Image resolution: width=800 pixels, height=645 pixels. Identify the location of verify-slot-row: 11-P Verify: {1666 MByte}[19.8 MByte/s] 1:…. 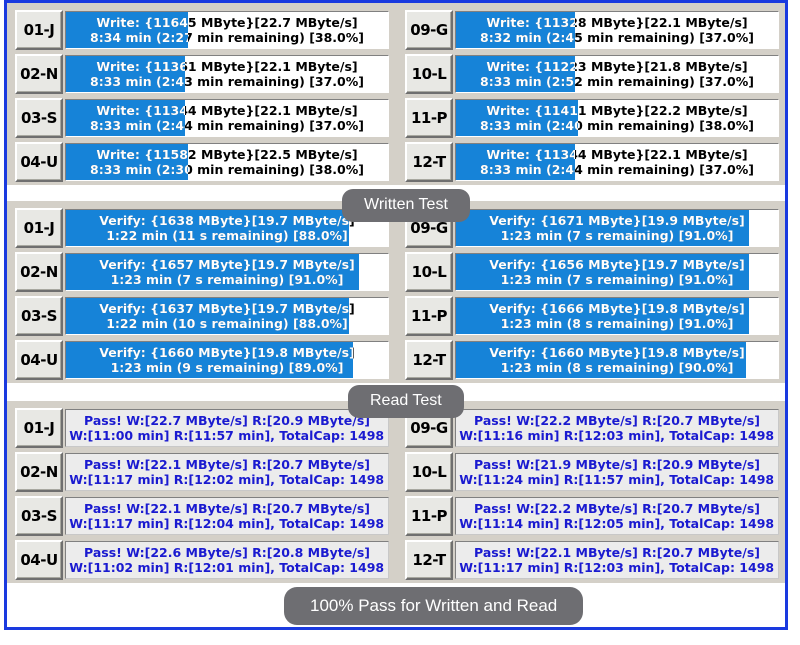
(591, 316).